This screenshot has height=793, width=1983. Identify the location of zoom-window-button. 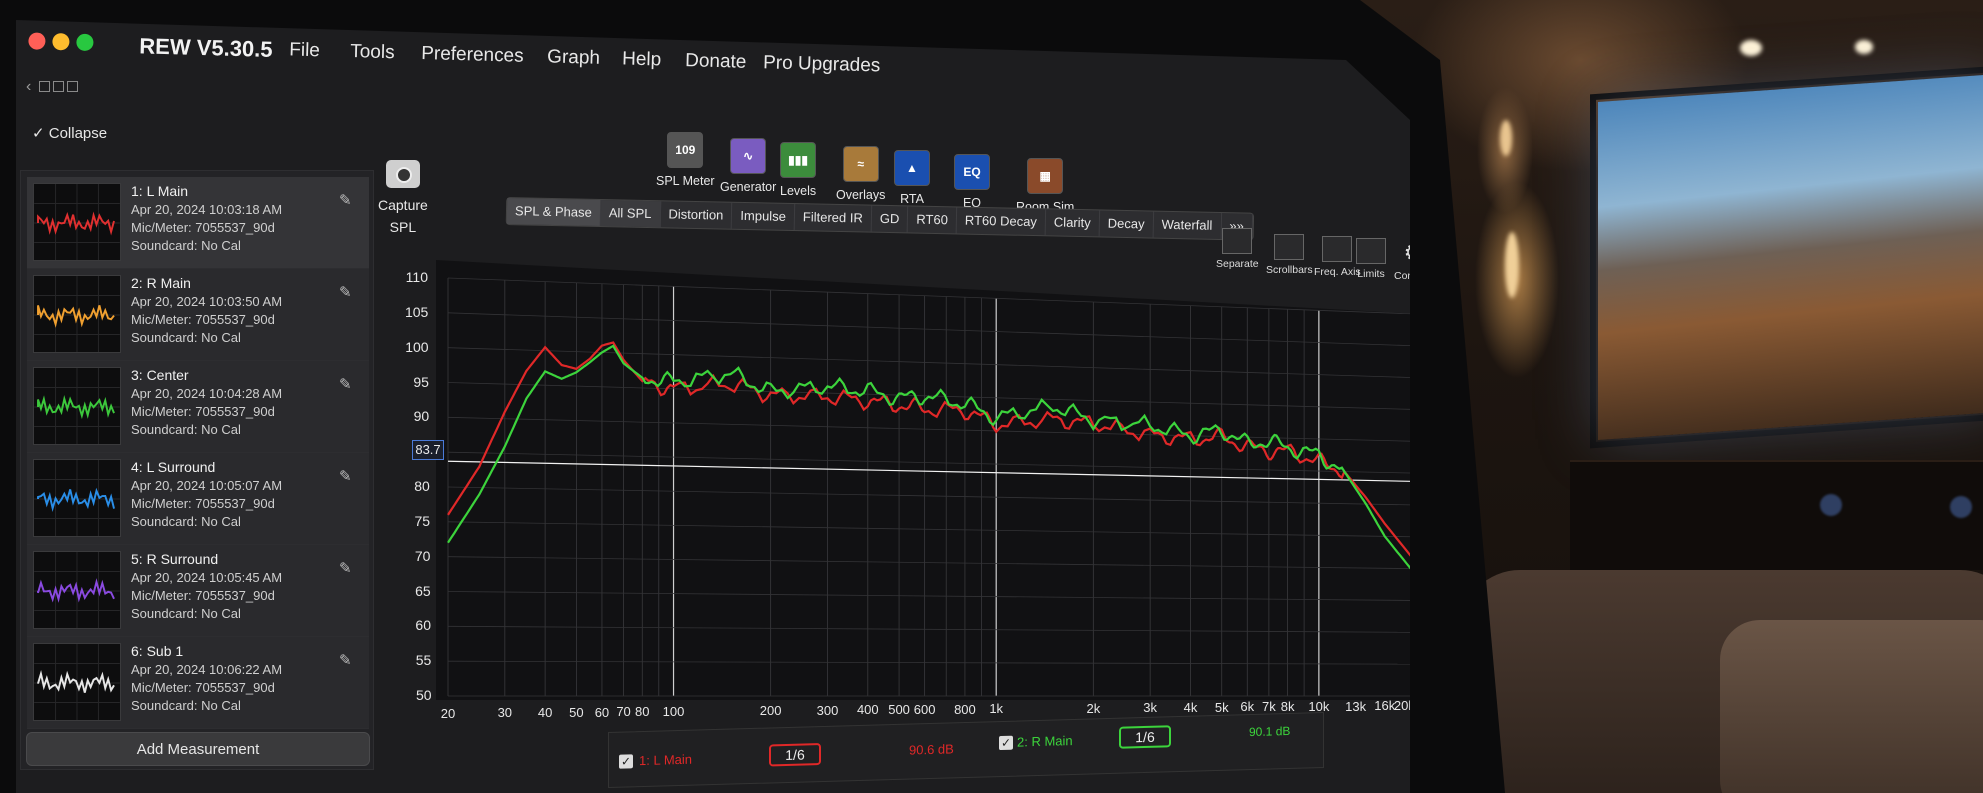
(85, 42).